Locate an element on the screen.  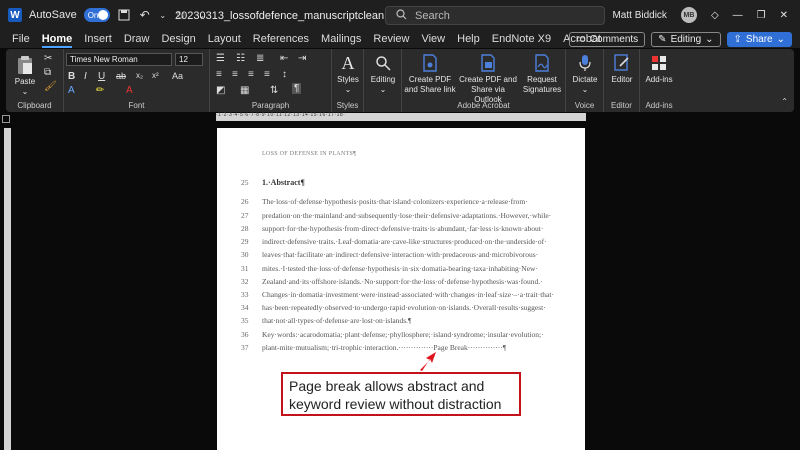
running-head: LOSS OF DEFENSE IN PLANTS¶ is located at coordinates (309, 154).